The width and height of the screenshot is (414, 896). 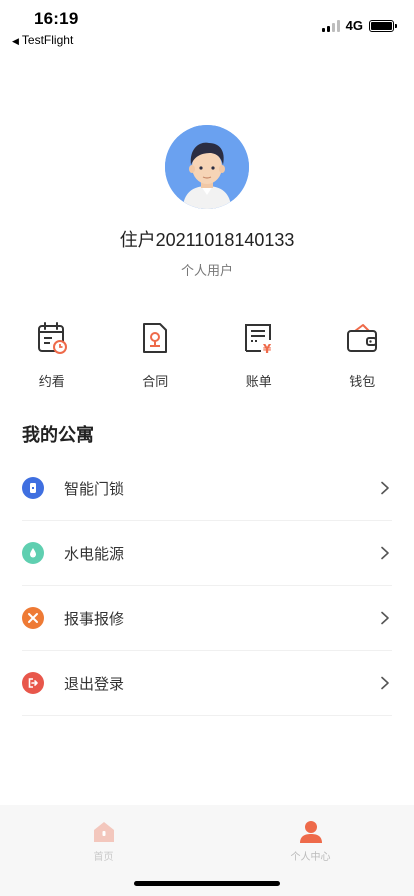 What do you see at coordinates (207, 240) in the screenshot?
I see `user-name: 住户20211018140133` at bounding box center [207, 240].